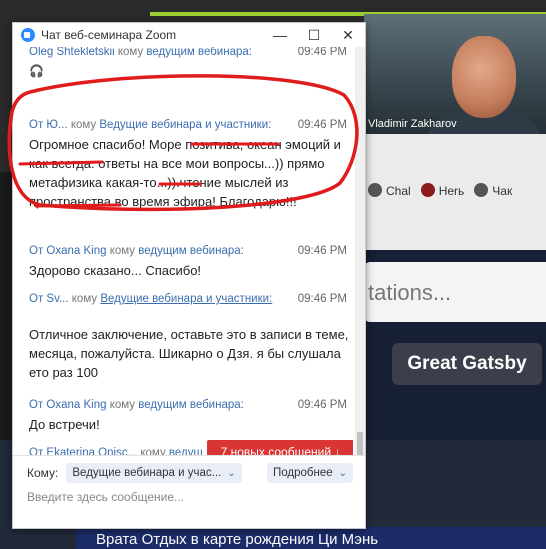  I want to click on browser-tab: Chal, so click(389, 190).